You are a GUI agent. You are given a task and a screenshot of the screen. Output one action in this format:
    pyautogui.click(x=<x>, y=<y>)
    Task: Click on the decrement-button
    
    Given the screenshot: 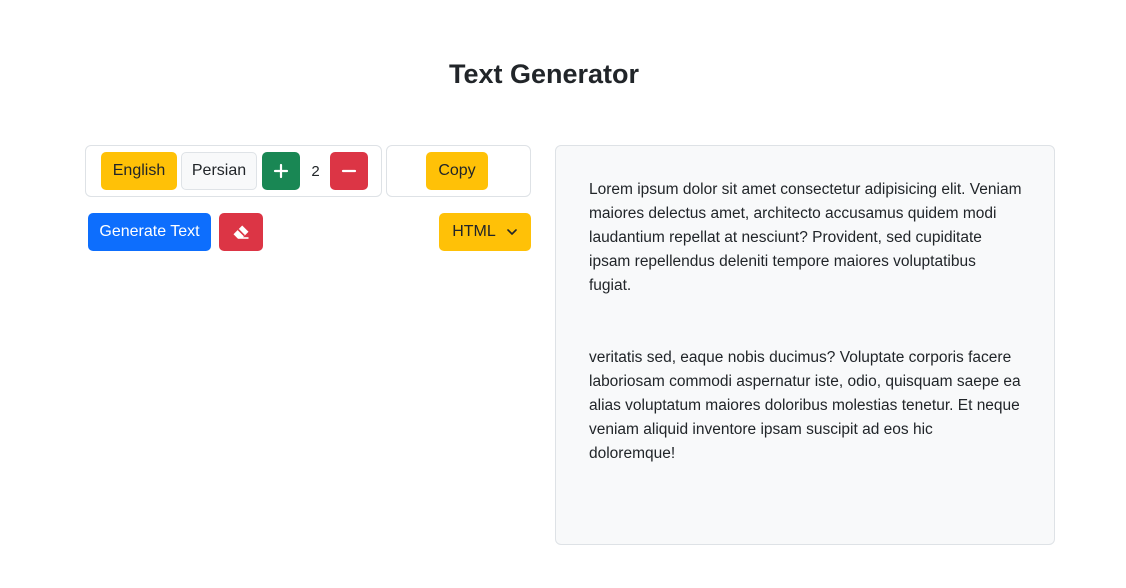 What is the action you would take?
    pyautogui.click(x=349, y=171)
    